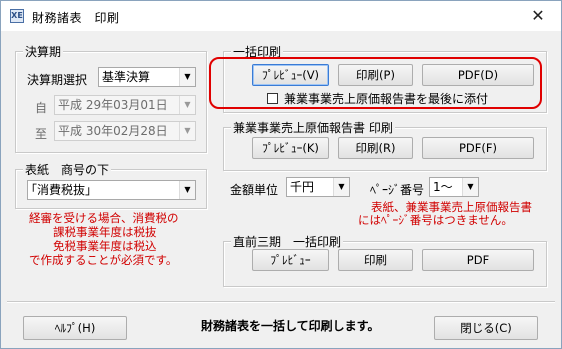 Image resolution: width=562 pixels, height=349 pixels. What do you see at coordinates (111, 190) in the screenshot?
I see `cover-select: ｢消費税抜｣ ▼` at bounding box center [111, 190].